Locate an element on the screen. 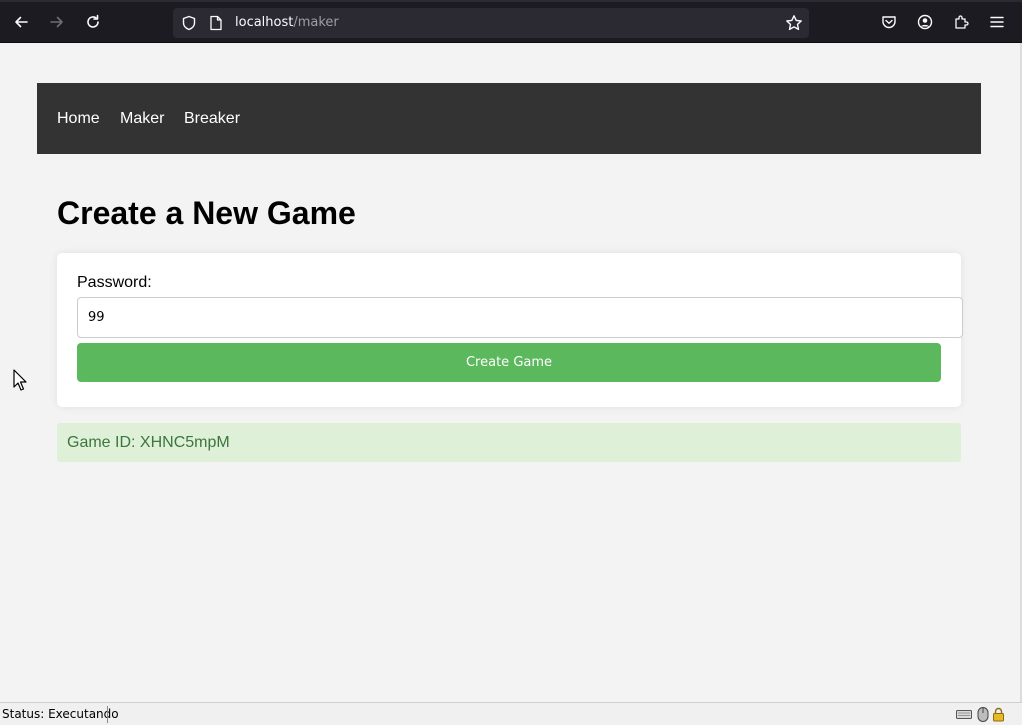 The width and height of the screenshot is (1022, 725). bookmark-star-icon is located at coordinates (794, 23).